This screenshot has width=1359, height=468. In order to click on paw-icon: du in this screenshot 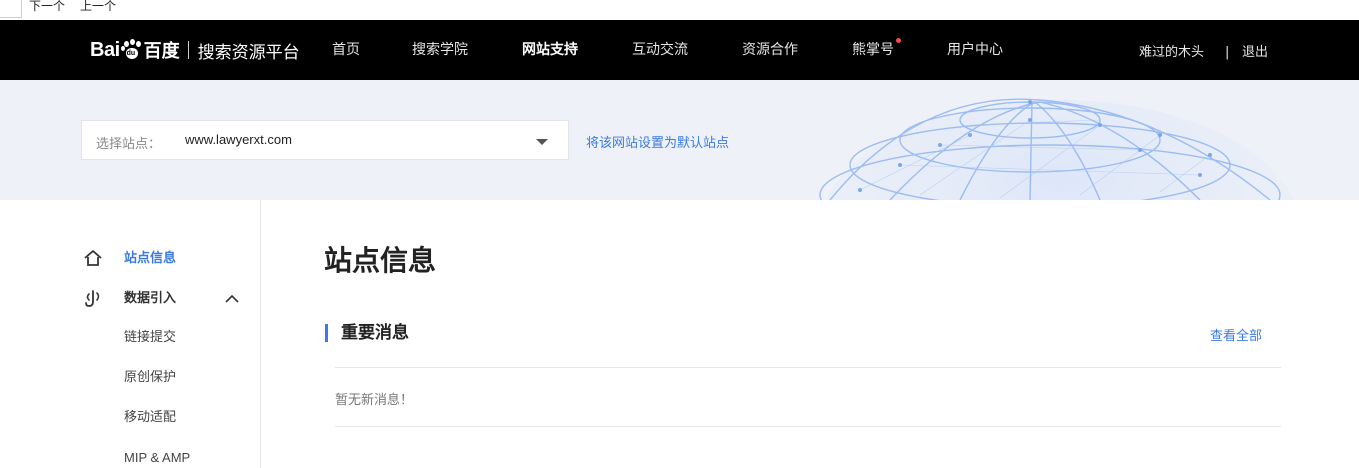, I will do `click(131, 50)`.